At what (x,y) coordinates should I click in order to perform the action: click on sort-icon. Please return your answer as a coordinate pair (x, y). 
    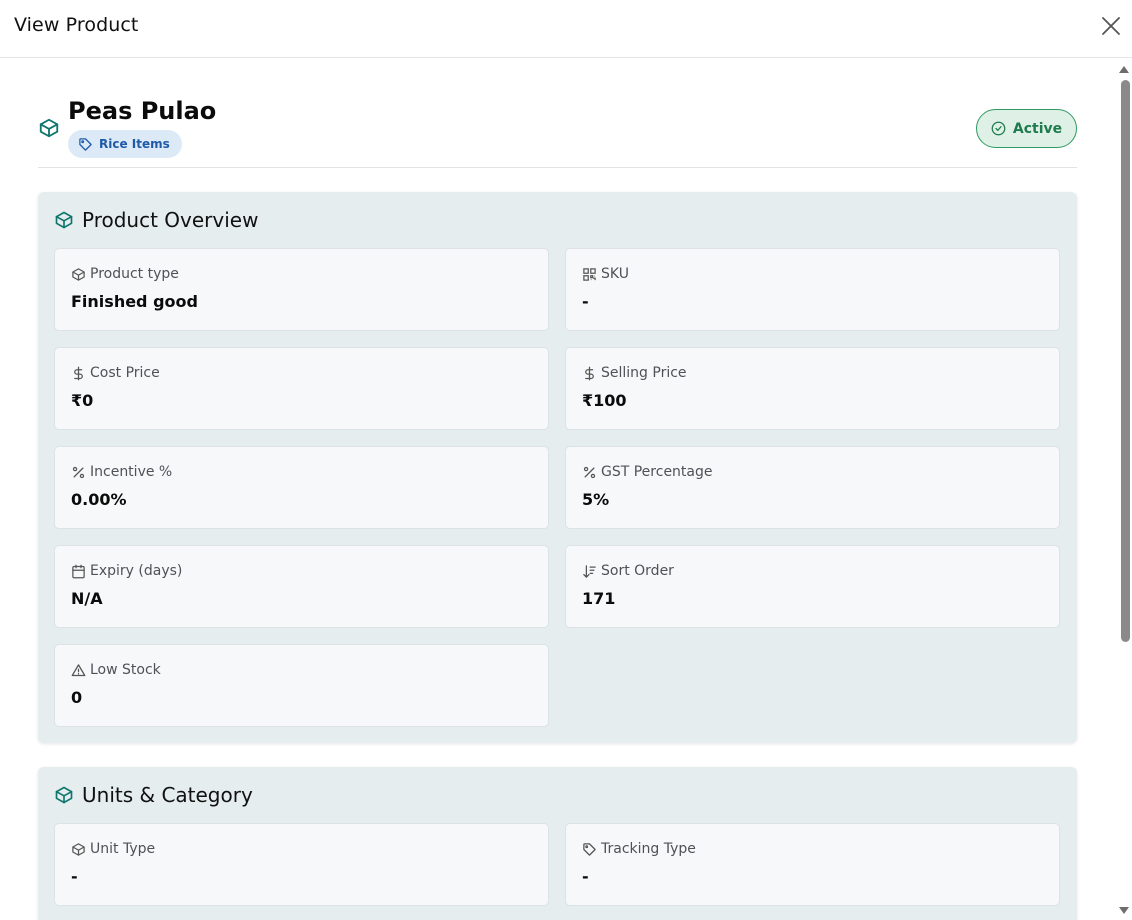
    Looking at the image, I should click on (589, 571).